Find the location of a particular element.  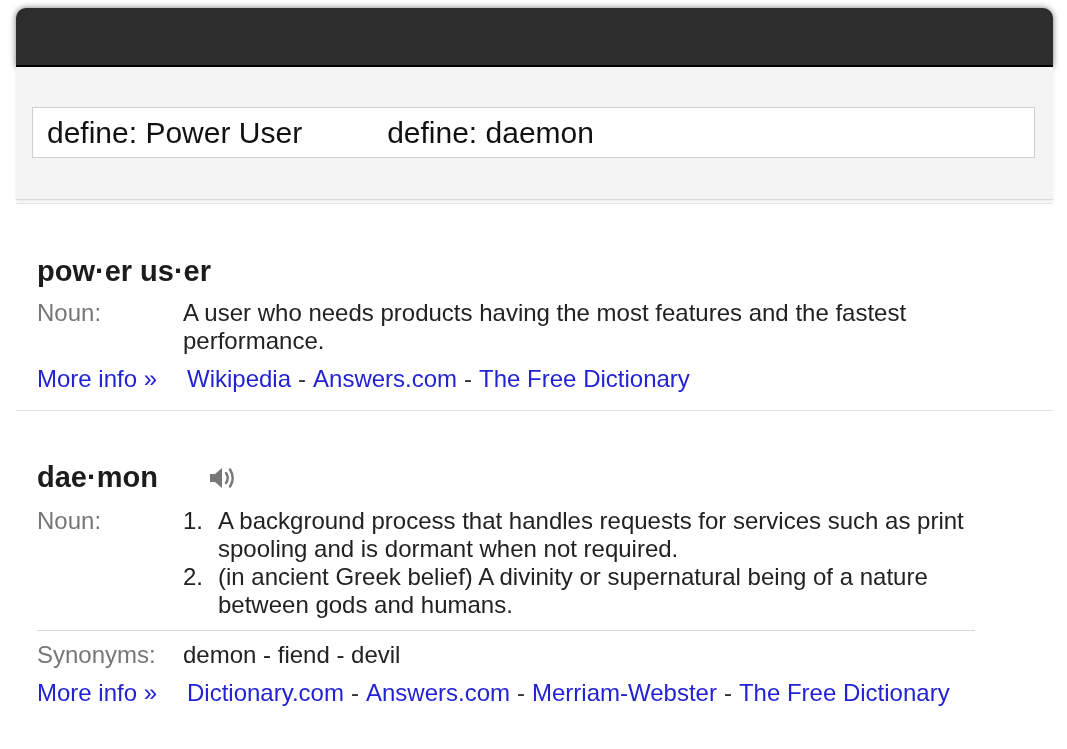

definition-number: 2. is located at coordinates (193, 577).